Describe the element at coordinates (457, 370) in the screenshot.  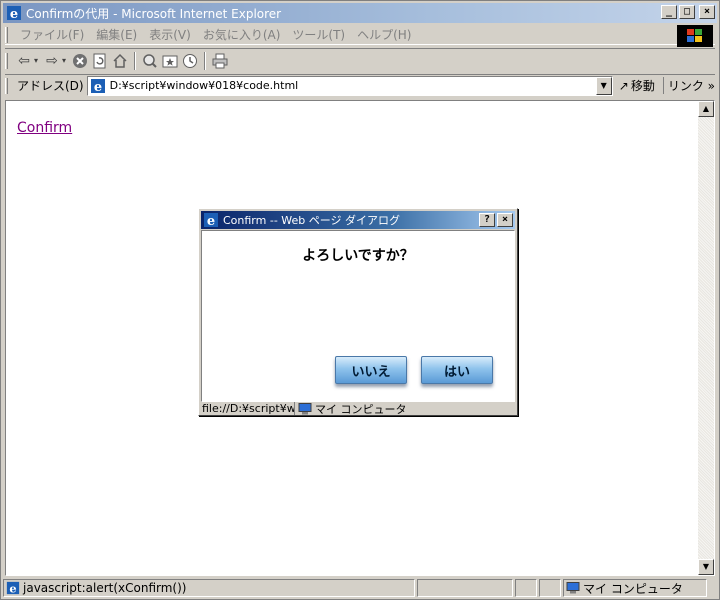
I see `yes-button: はい` at that location.